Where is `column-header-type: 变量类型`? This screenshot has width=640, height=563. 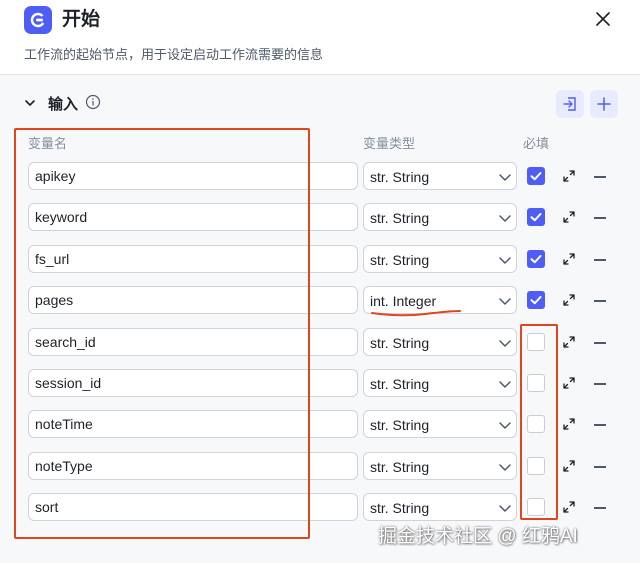 column-header-type: 变量类型 is located at coordinates (389, 143).